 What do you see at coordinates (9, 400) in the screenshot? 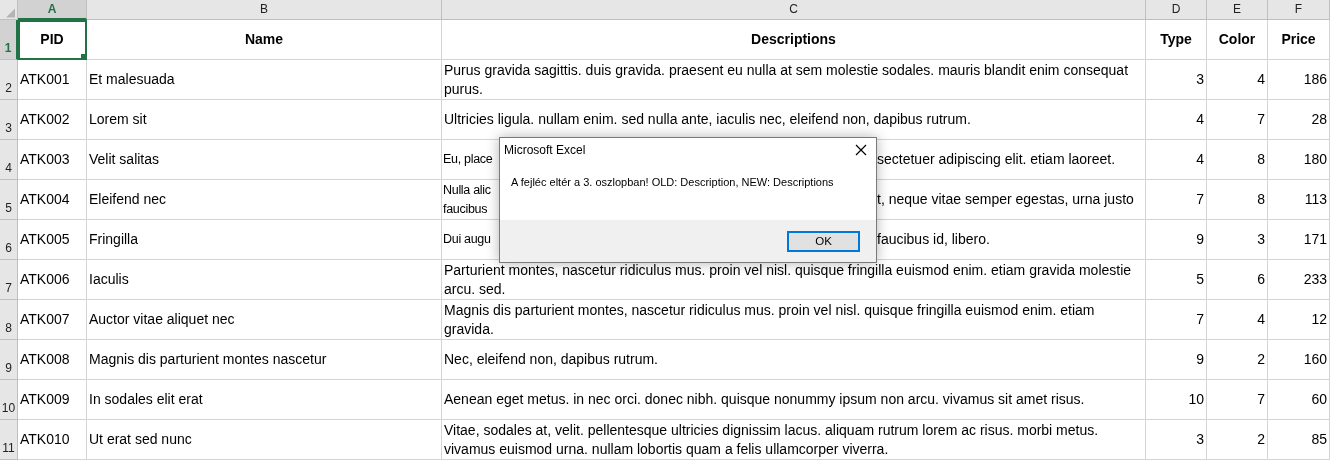
I see `row-header: 10` at bounding box center [9, 400].